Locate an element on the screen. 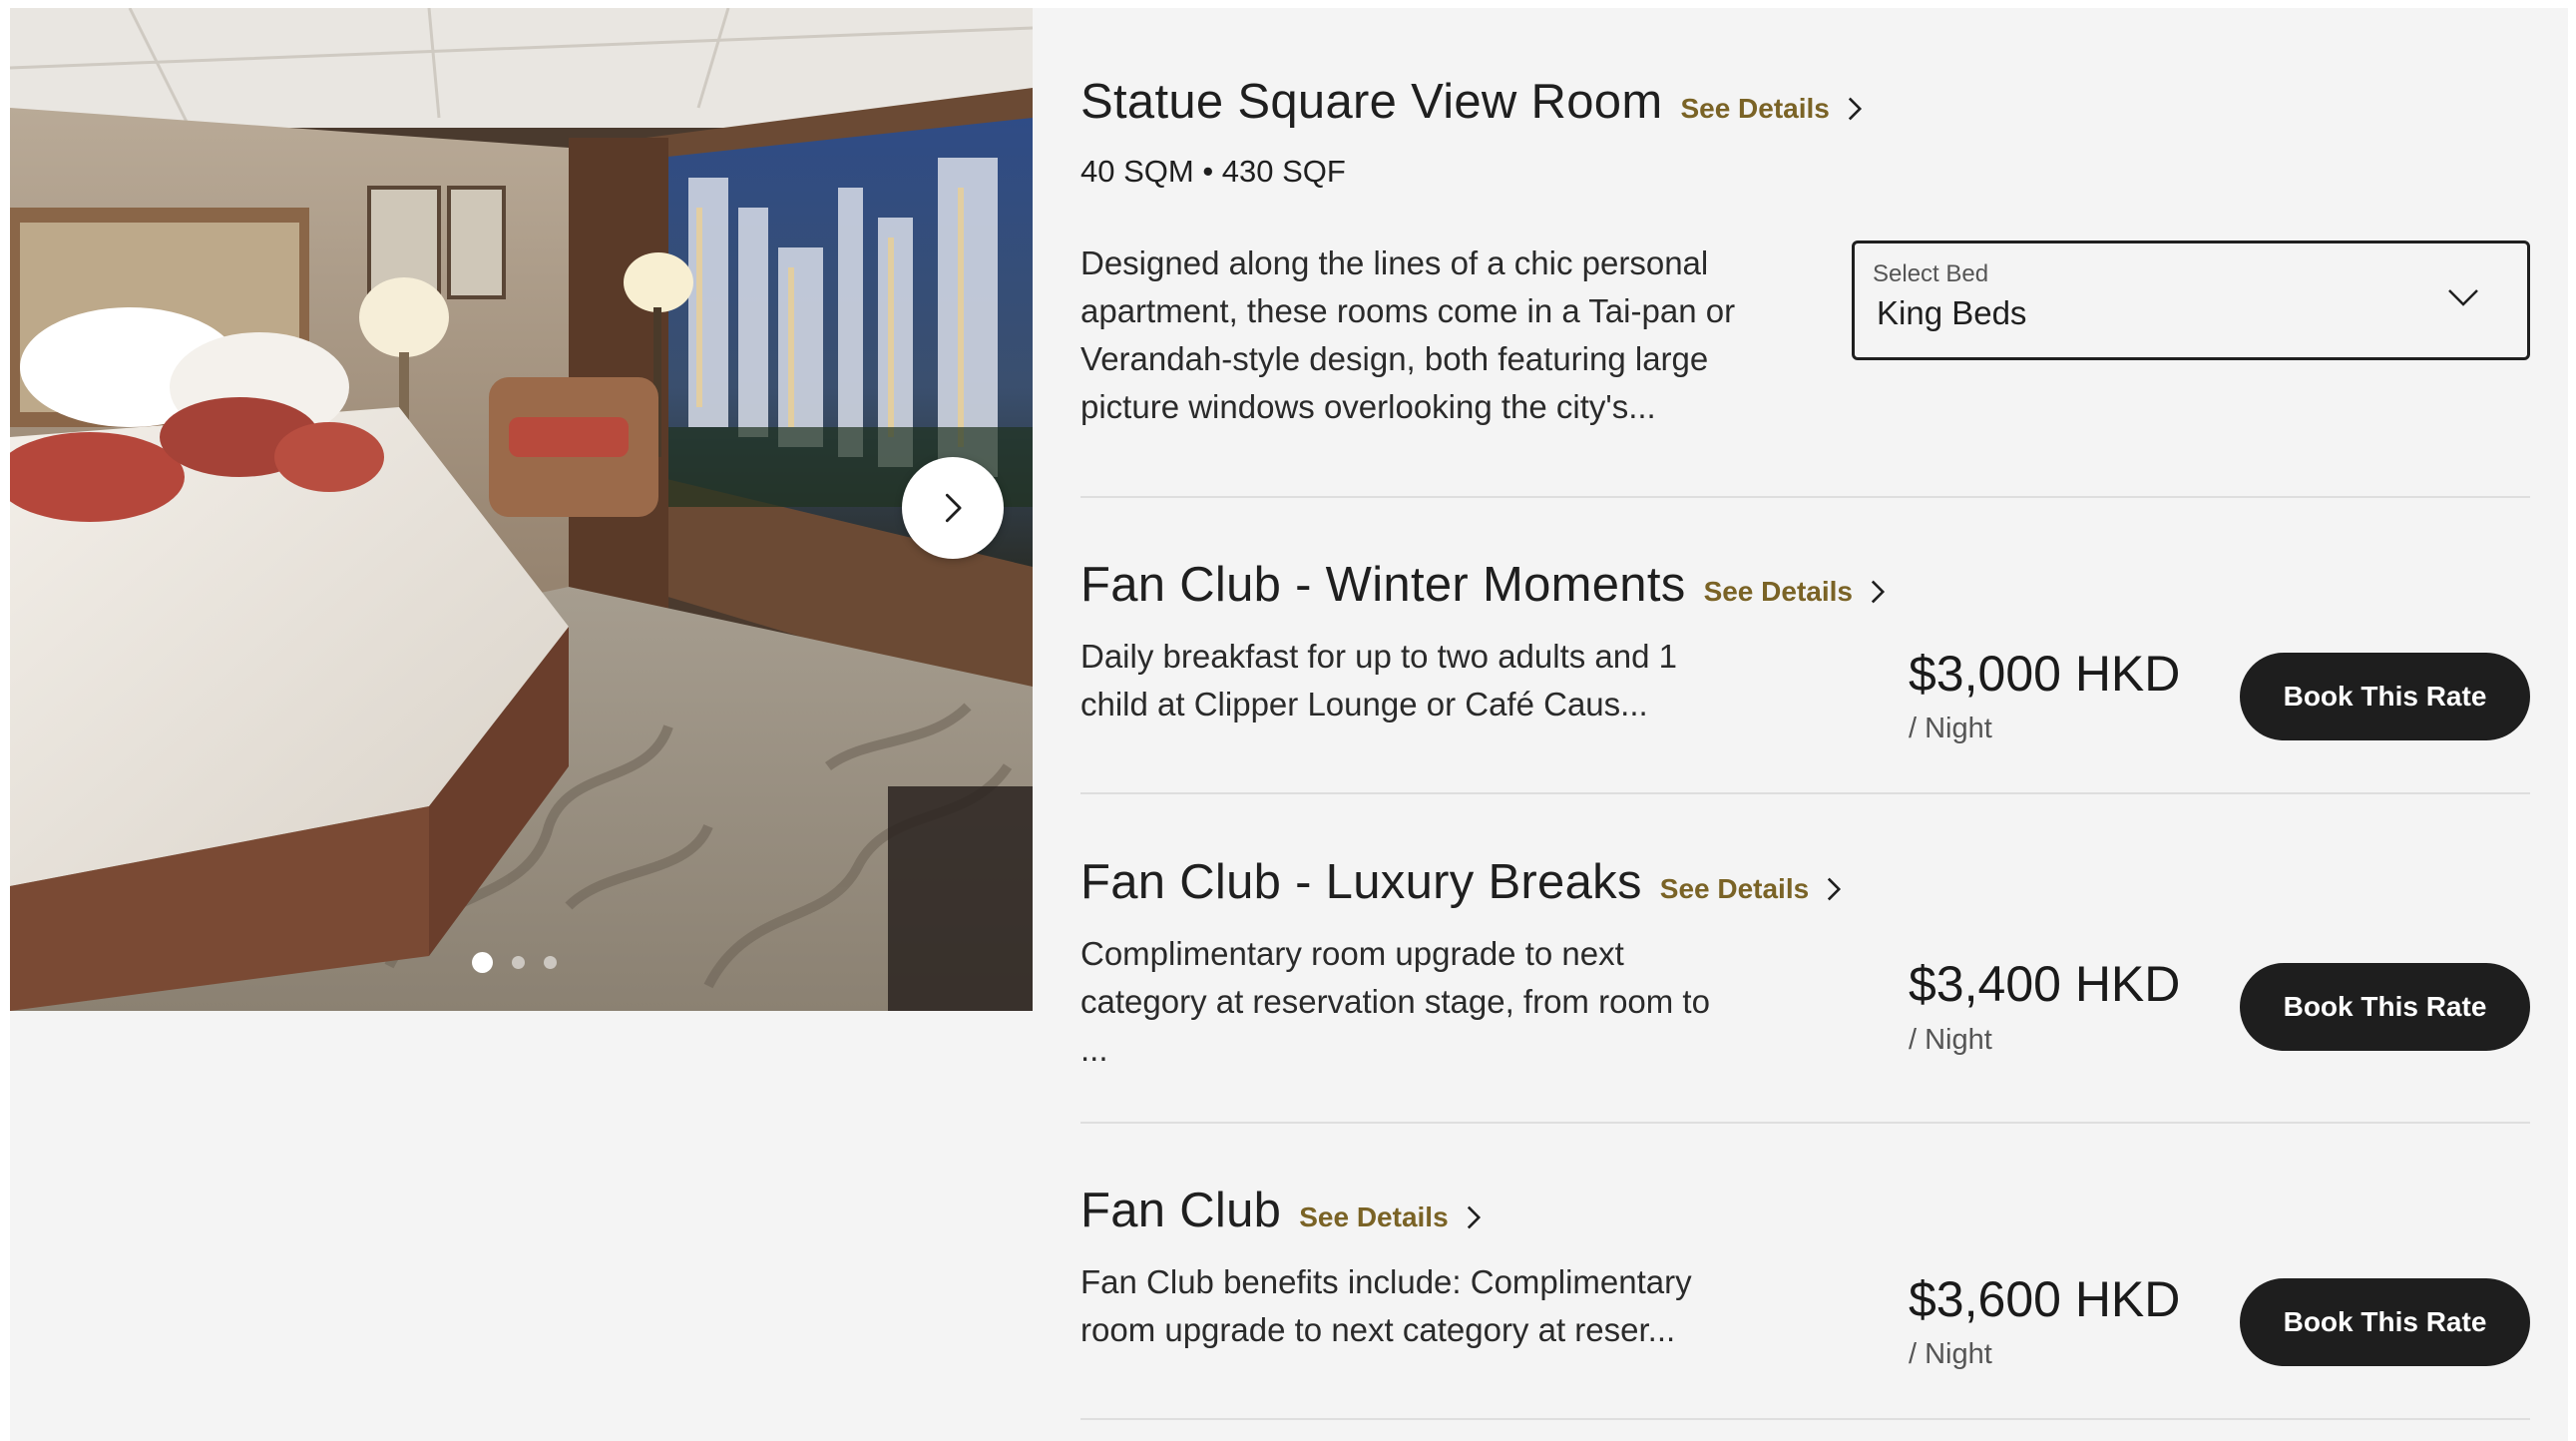 This screenshot has height=1441, width=2576. room-title: Statue Square View Room is located at coordinates (1371, 102).